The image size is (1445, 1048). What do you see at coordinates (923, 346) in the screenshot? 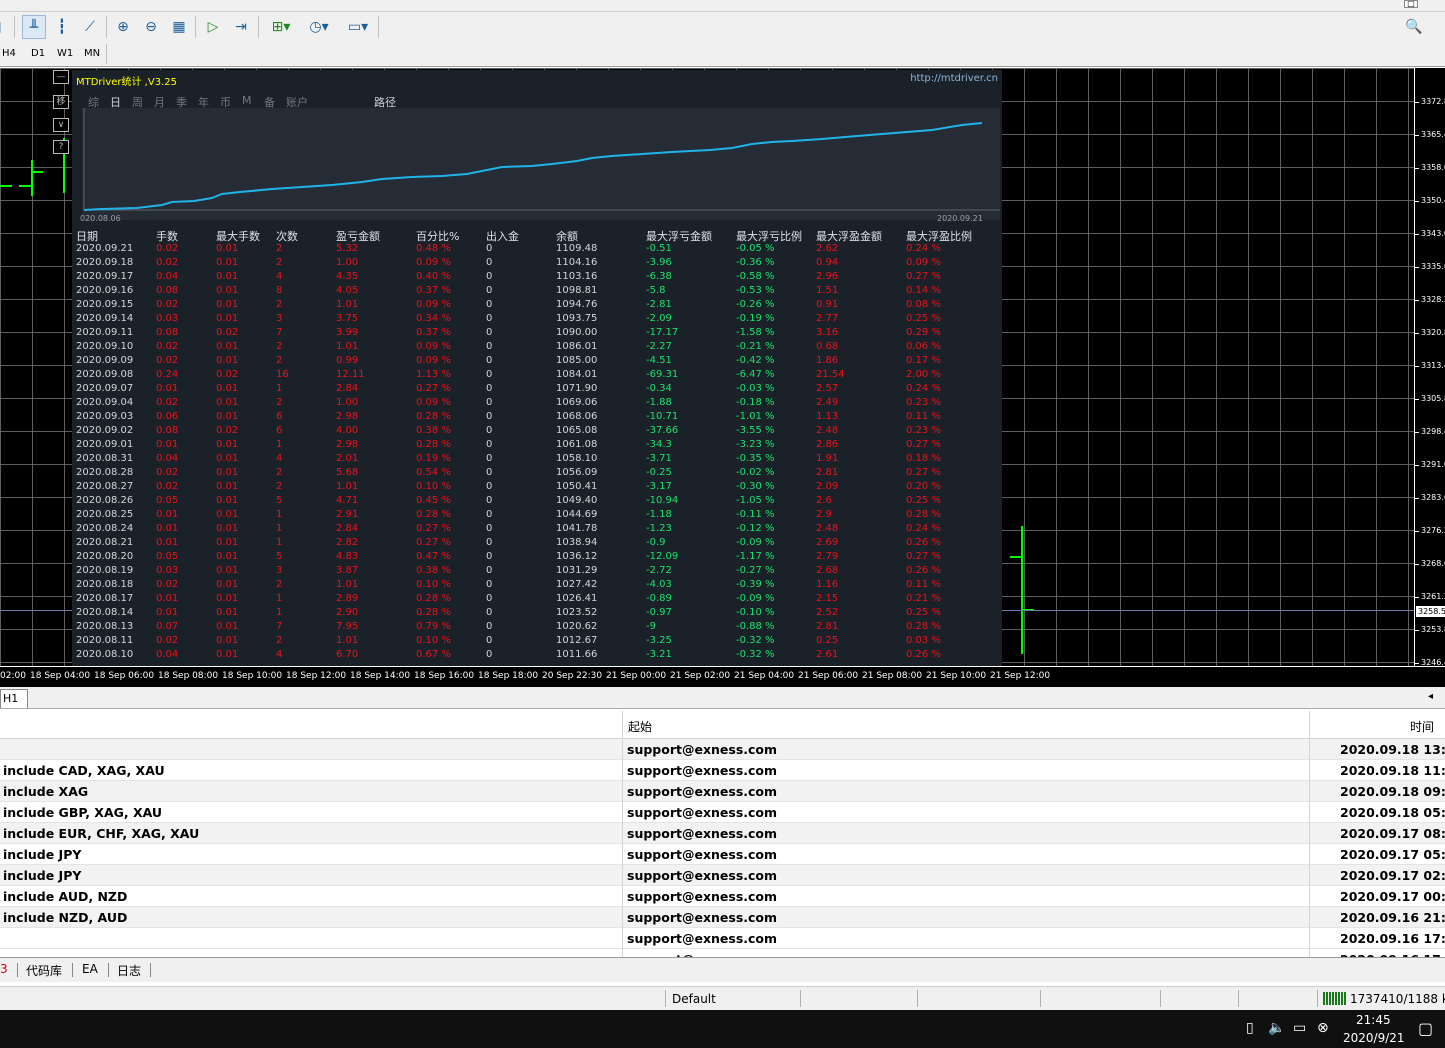
I see `stats-cell: 0.06 %` at bounding box center [923, 346].